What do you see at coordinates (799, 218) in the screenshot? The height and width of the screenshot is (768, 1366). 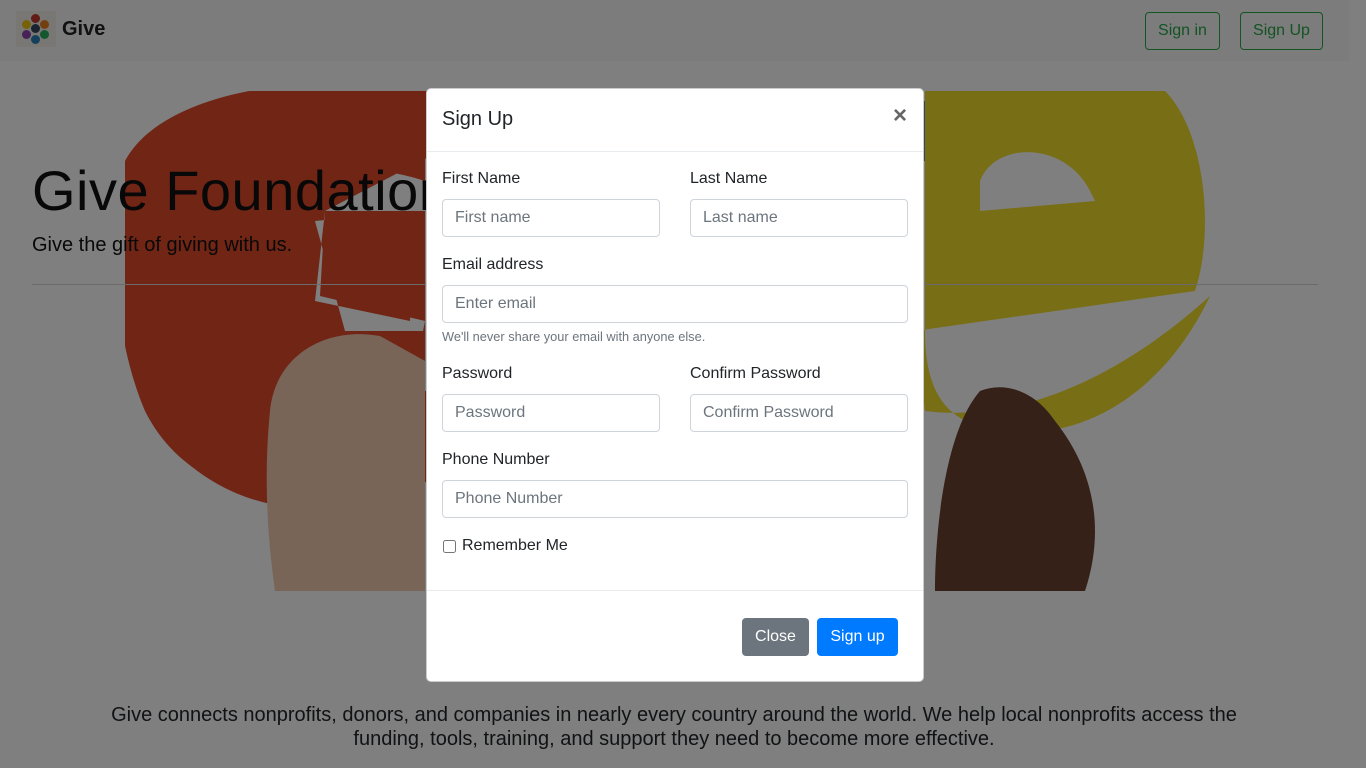 I see `last-name-input` at bounding box center [799, 218].